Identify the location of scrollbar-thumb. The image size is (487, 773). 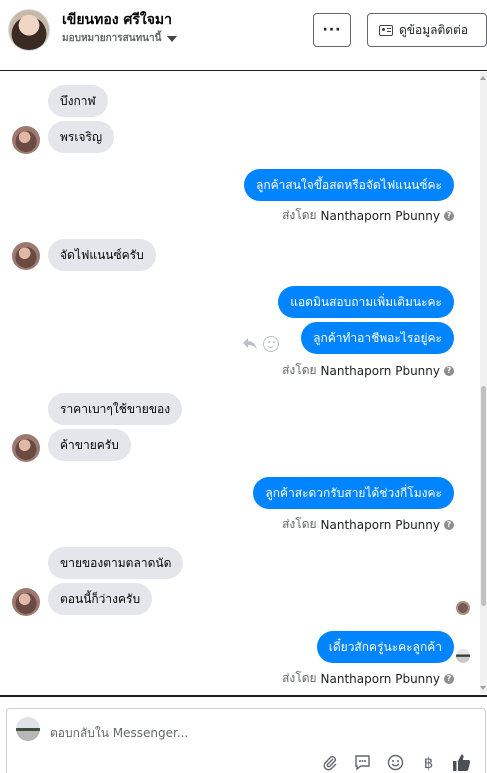
(483, 496).